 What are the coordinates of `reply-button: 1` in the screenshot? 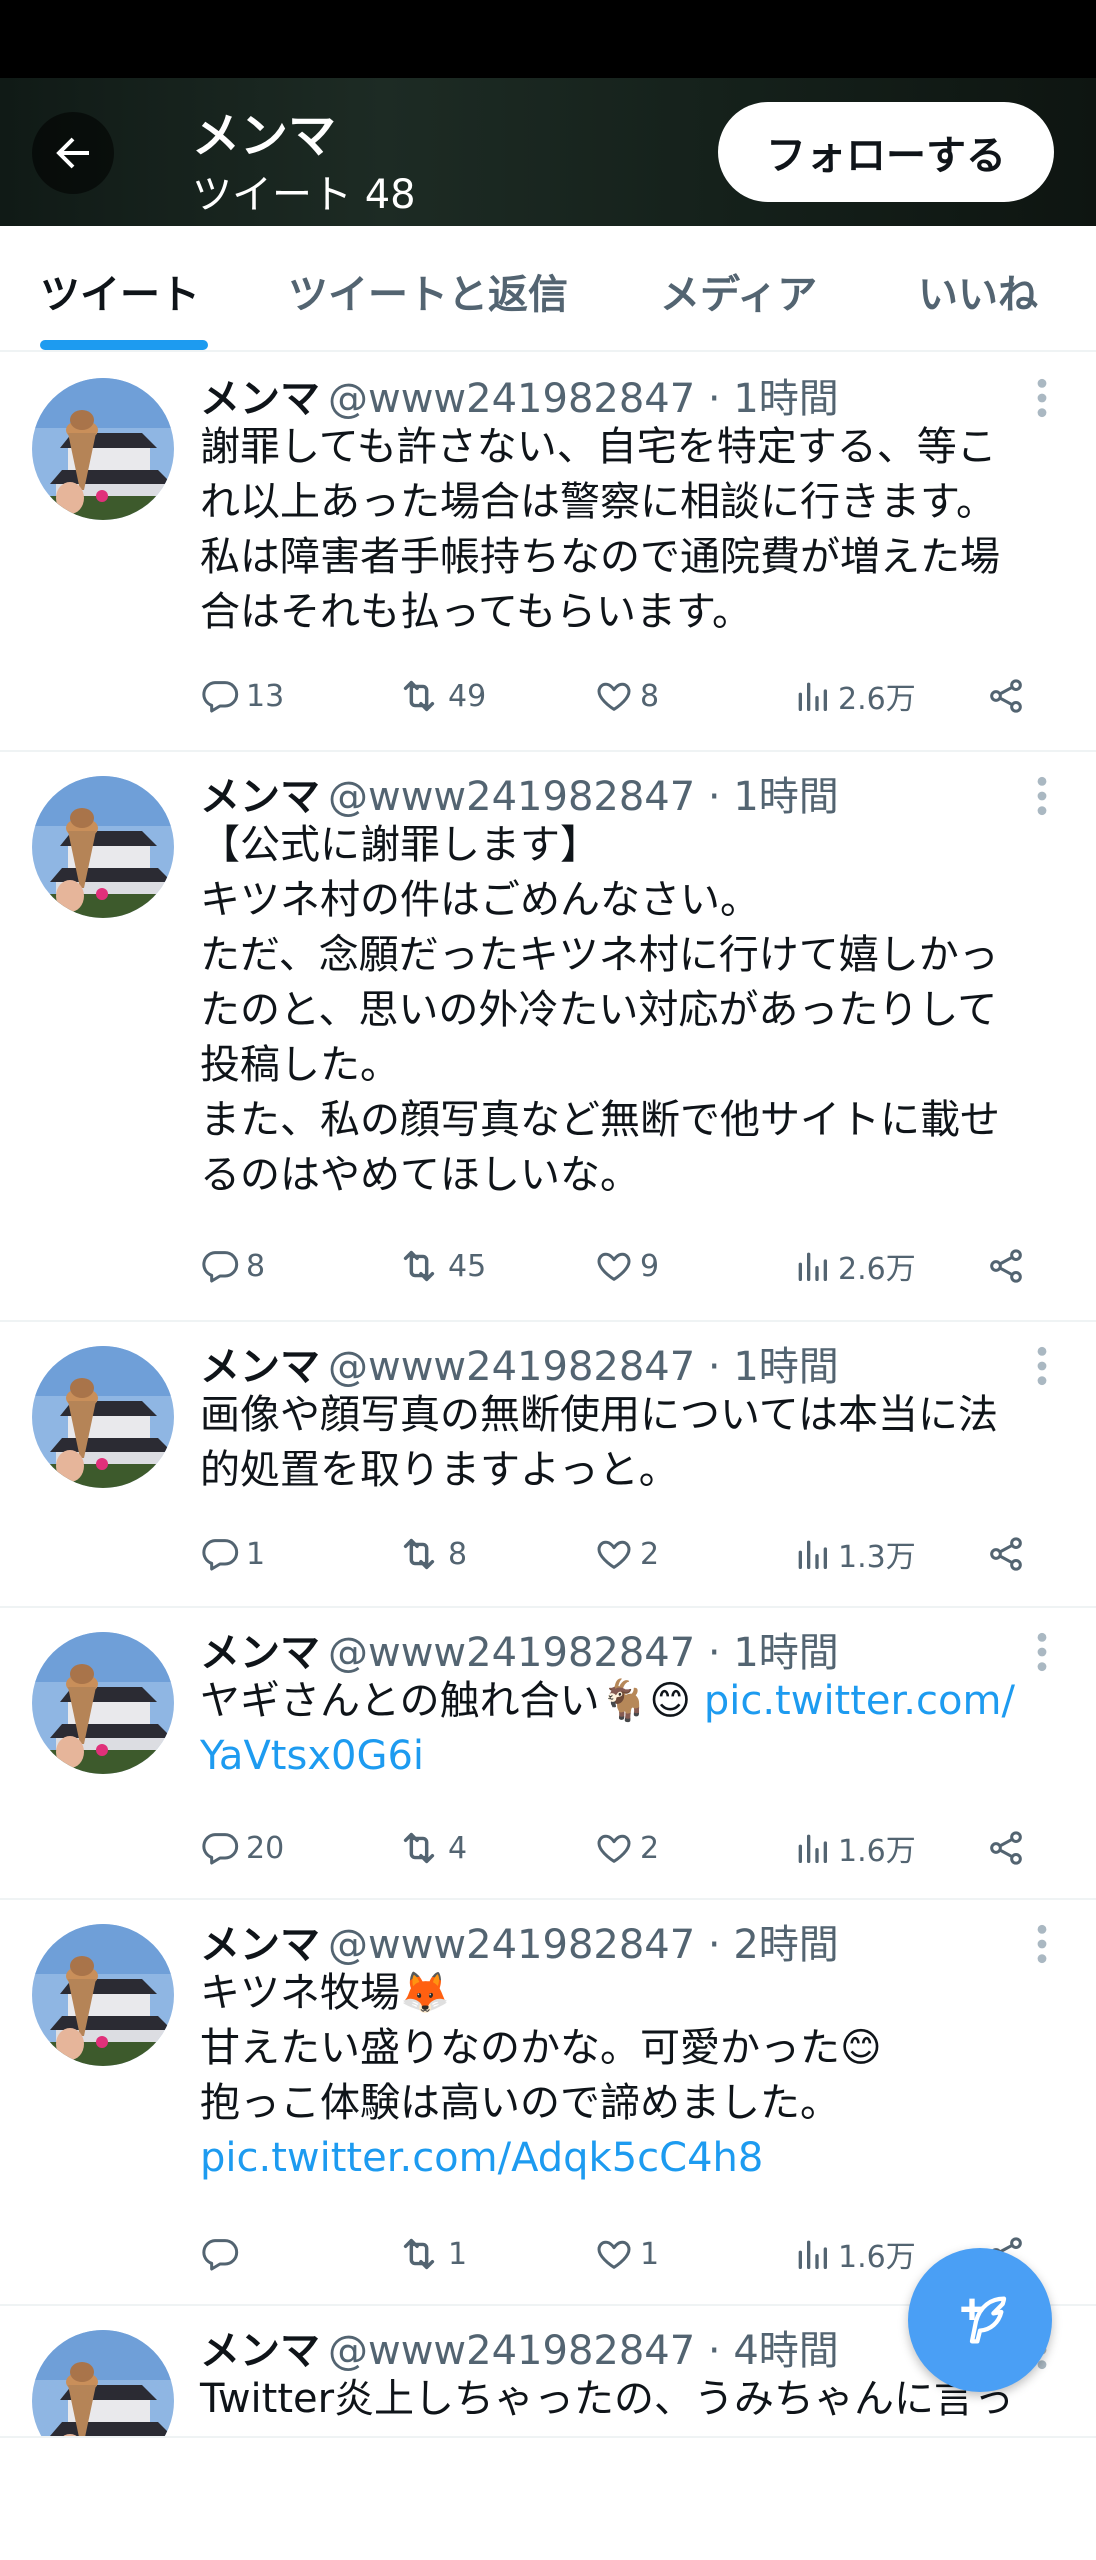 It's located at (232, 1554).